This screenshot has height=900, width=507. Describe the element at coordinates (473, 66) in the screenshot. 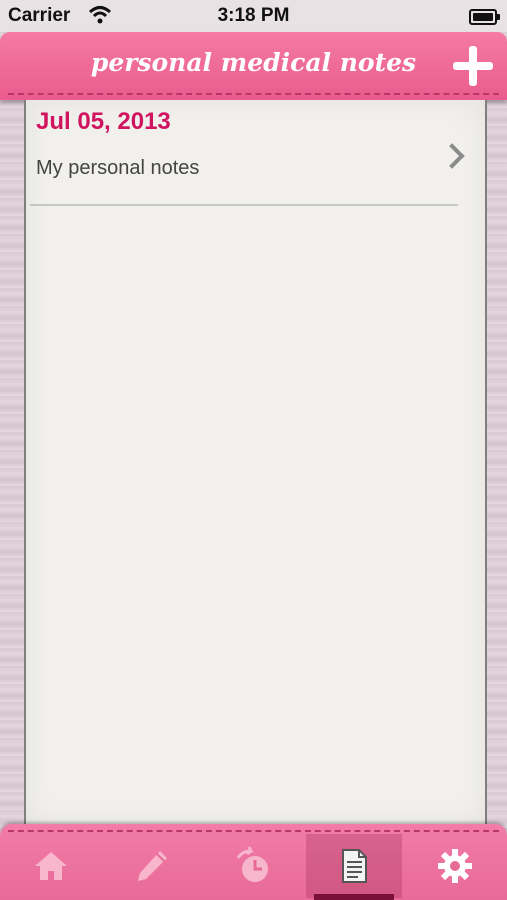

I see `plus-icon` at that location.